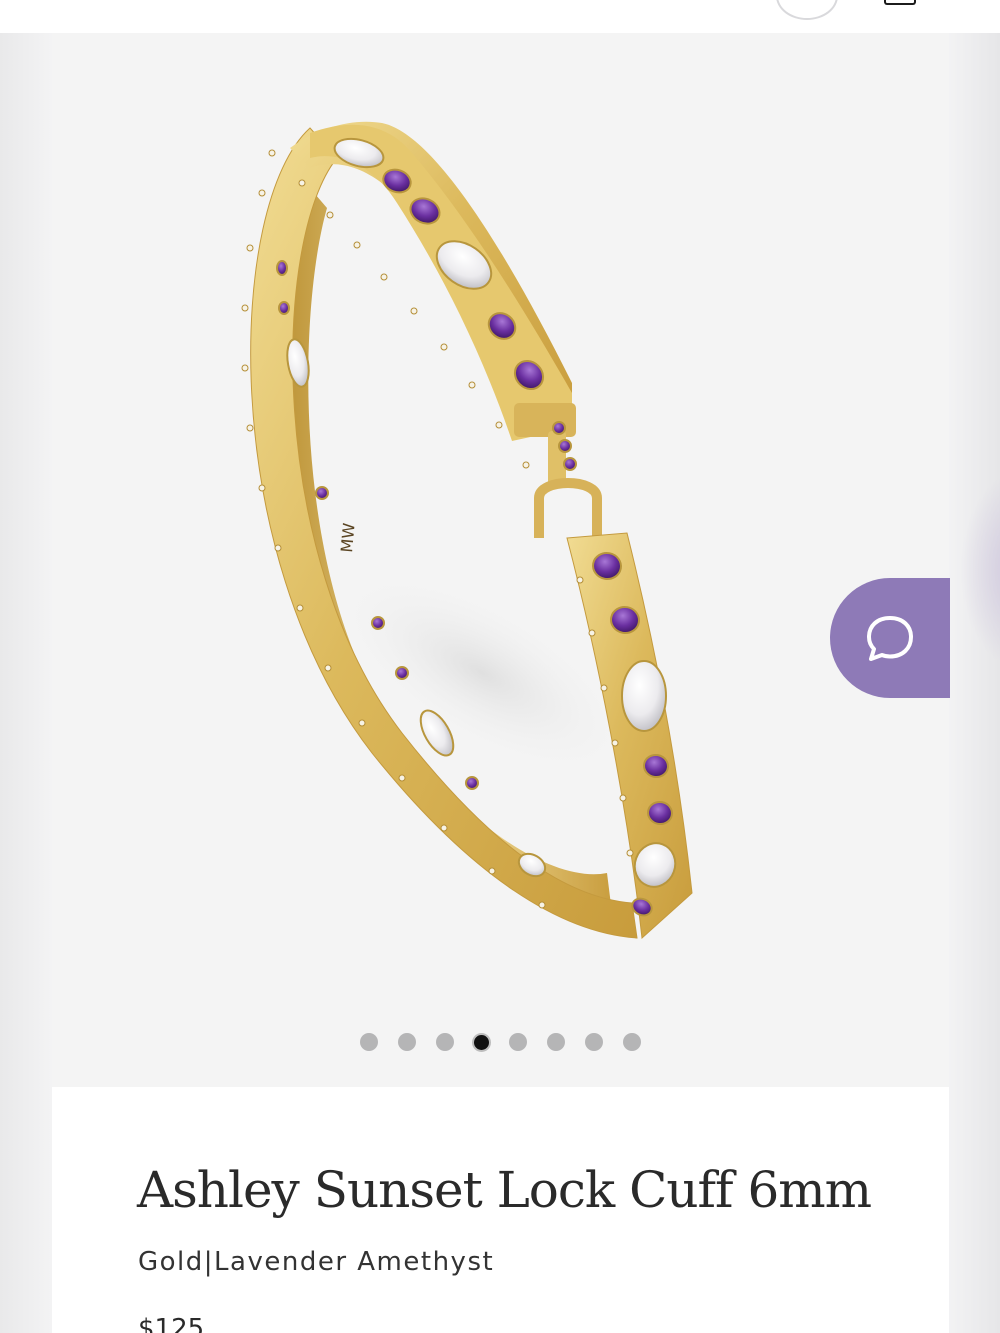 The width and height of the screenshot is (1000, 1333). What do you see at coordinates (171, 1323) in the screenshot?
I see `product-price: $125` at bounding box center [171, 1323].